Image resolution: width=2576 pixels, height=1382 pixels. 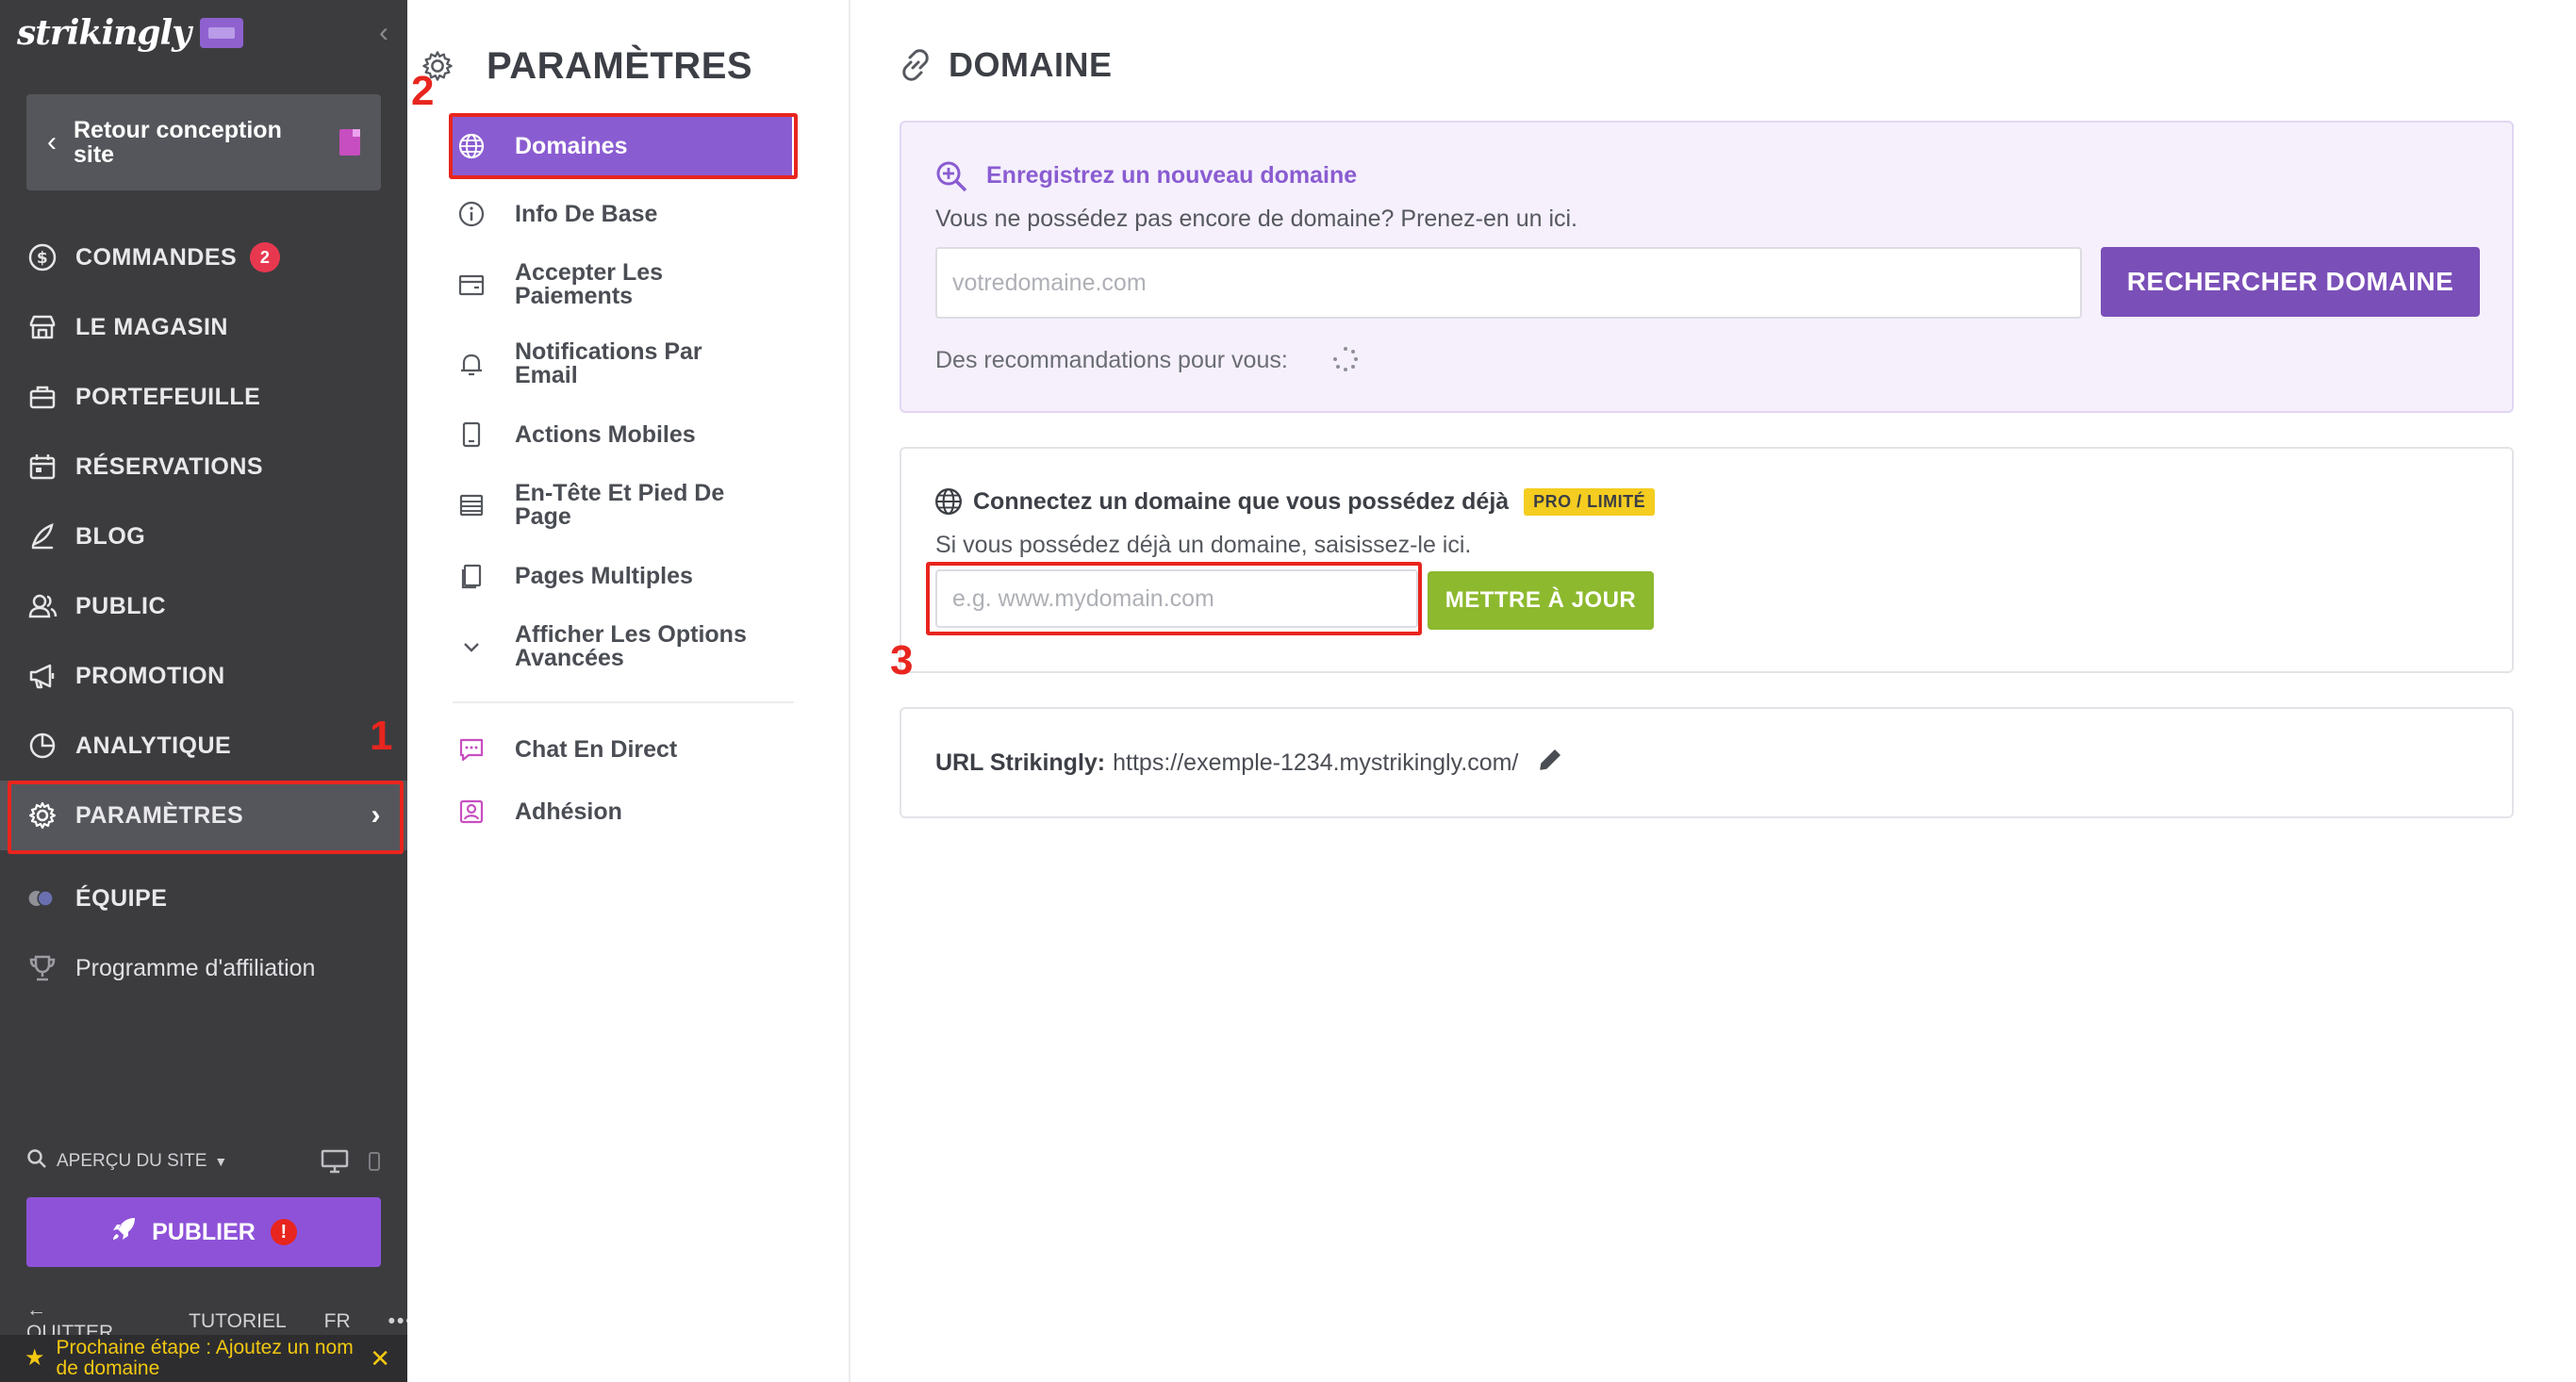 I want to click on users-icon, so click(x=42, y=606).